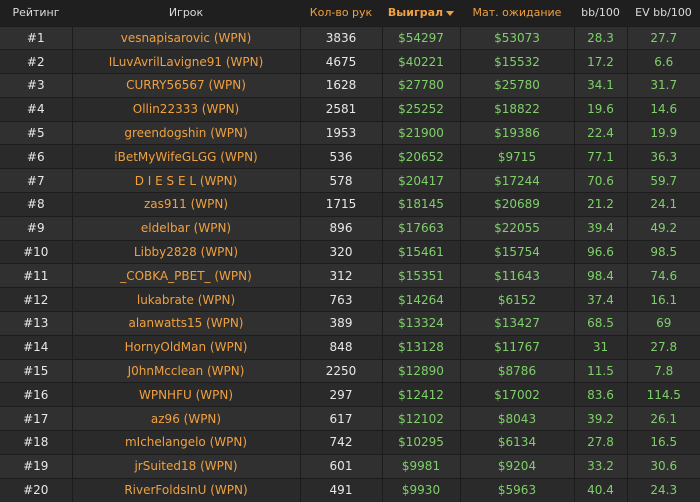 The width and height of the screenshot is (700, 502). Describe the element at coordinates (350, 228) in the screenshot. I see `table-row: #9 eldelbar (WPN) 896 $17663 $22055 39.4 49.2` at that location.